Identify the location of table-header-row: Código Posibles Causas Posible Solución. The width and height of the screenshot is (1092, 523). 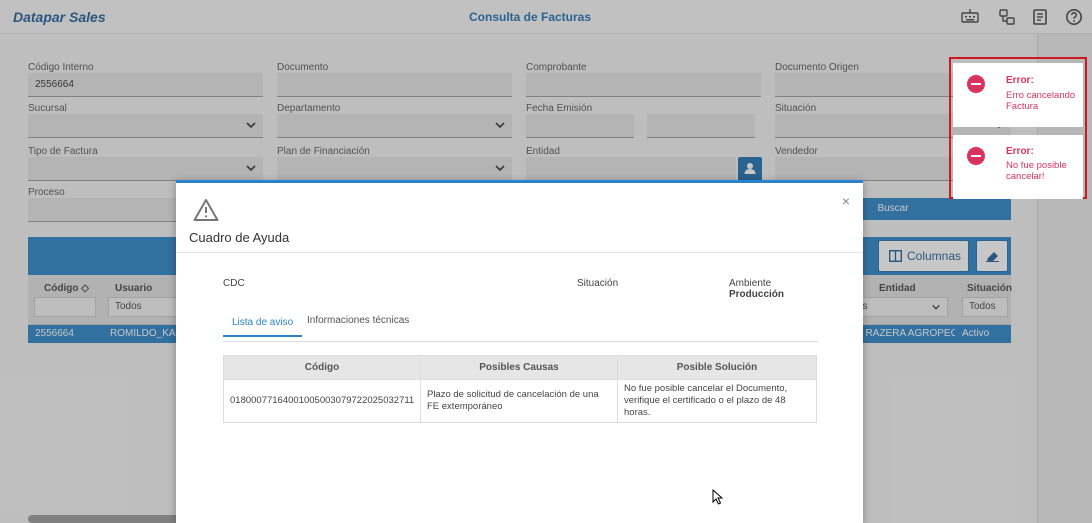
(520, 367).